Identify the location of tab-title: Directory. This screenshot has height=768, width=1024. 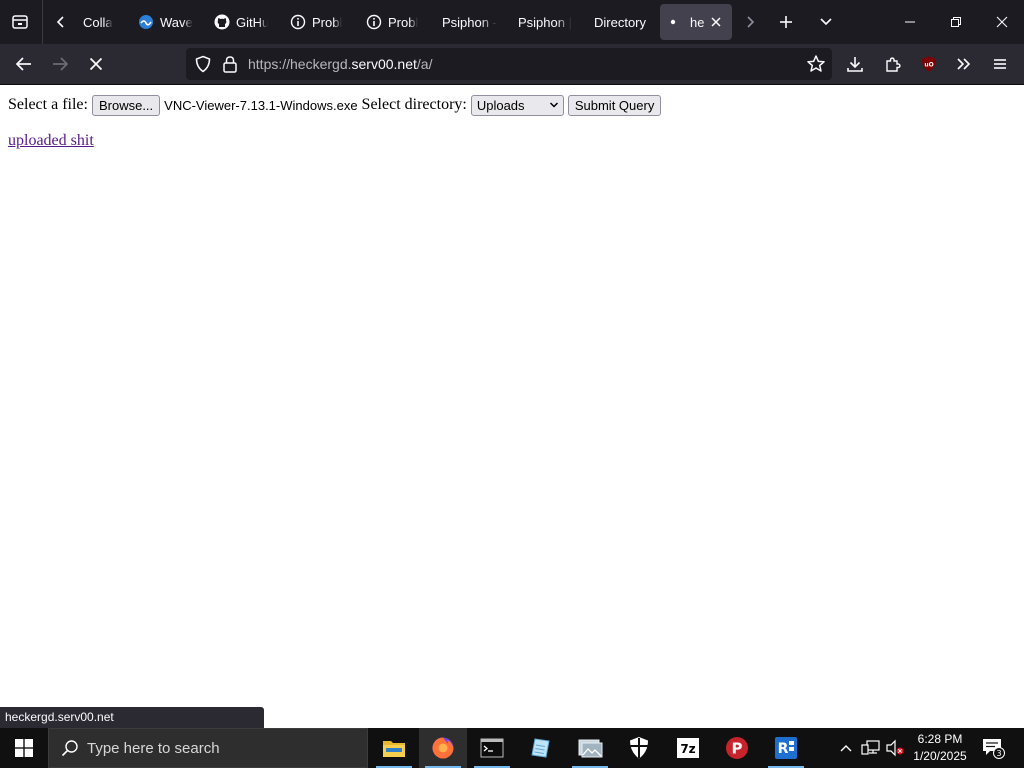
(620, 22).